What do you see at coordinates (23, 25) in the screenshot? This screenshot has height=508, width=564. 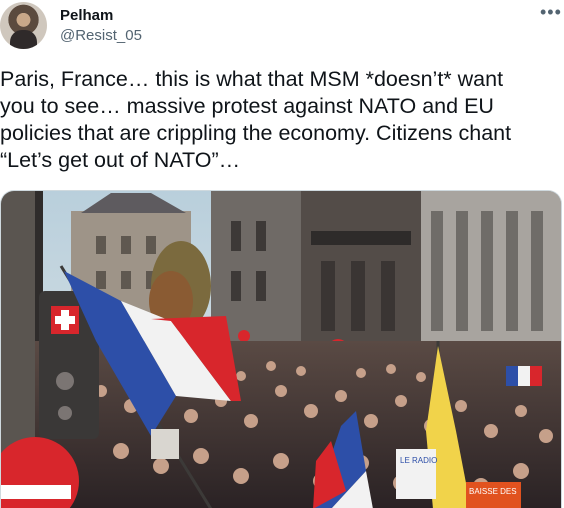 I see `avatar` at bounding box center [23, 25].